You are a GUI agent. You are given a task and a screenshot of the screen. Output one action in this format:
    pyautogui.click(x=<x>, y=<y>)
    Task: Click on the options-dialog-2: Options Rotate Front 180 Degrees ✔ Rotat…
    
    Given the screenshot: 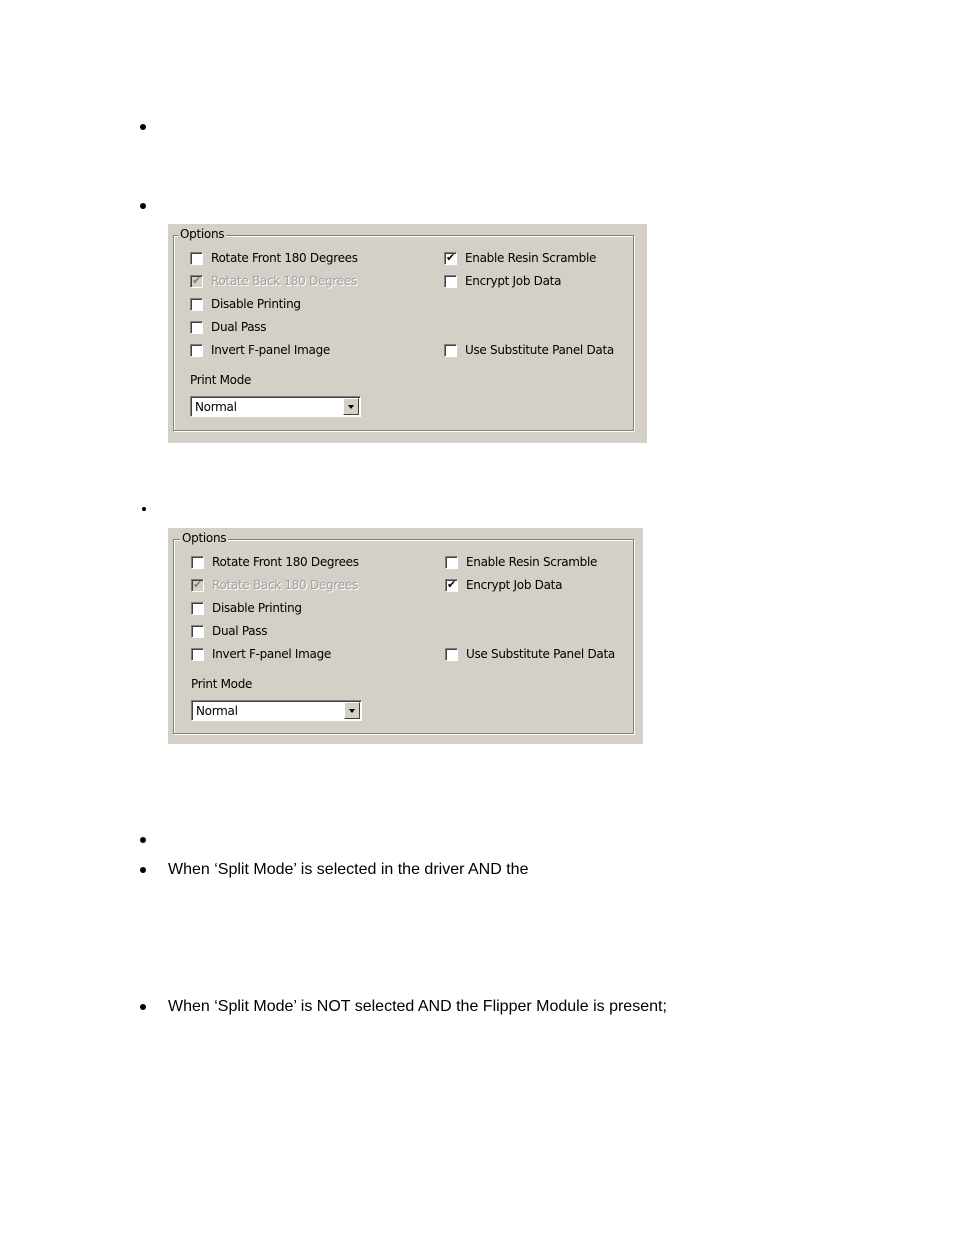 What is the action you would take?
    pyautogui.click(x=405, y=636)
    